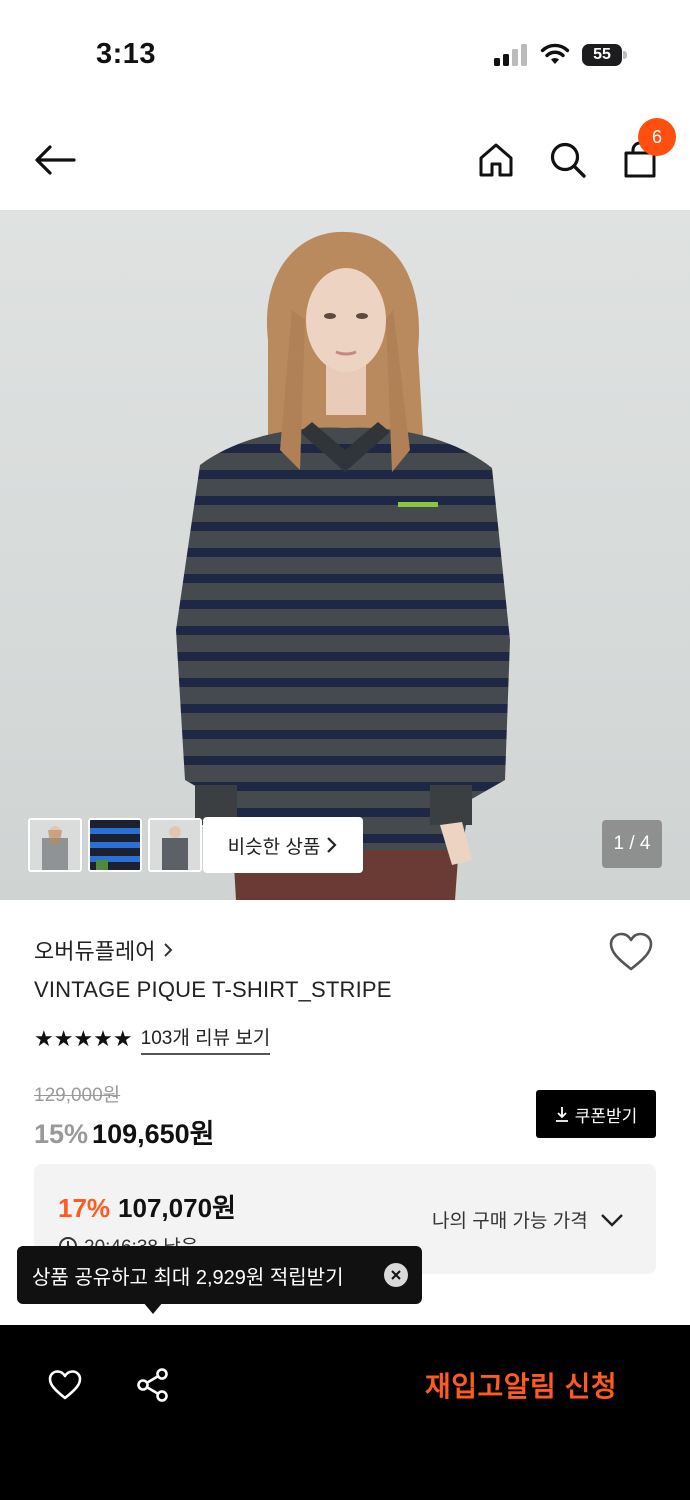  I want to click on coupon-button: 쿠폰받기, so click(596, 1114).